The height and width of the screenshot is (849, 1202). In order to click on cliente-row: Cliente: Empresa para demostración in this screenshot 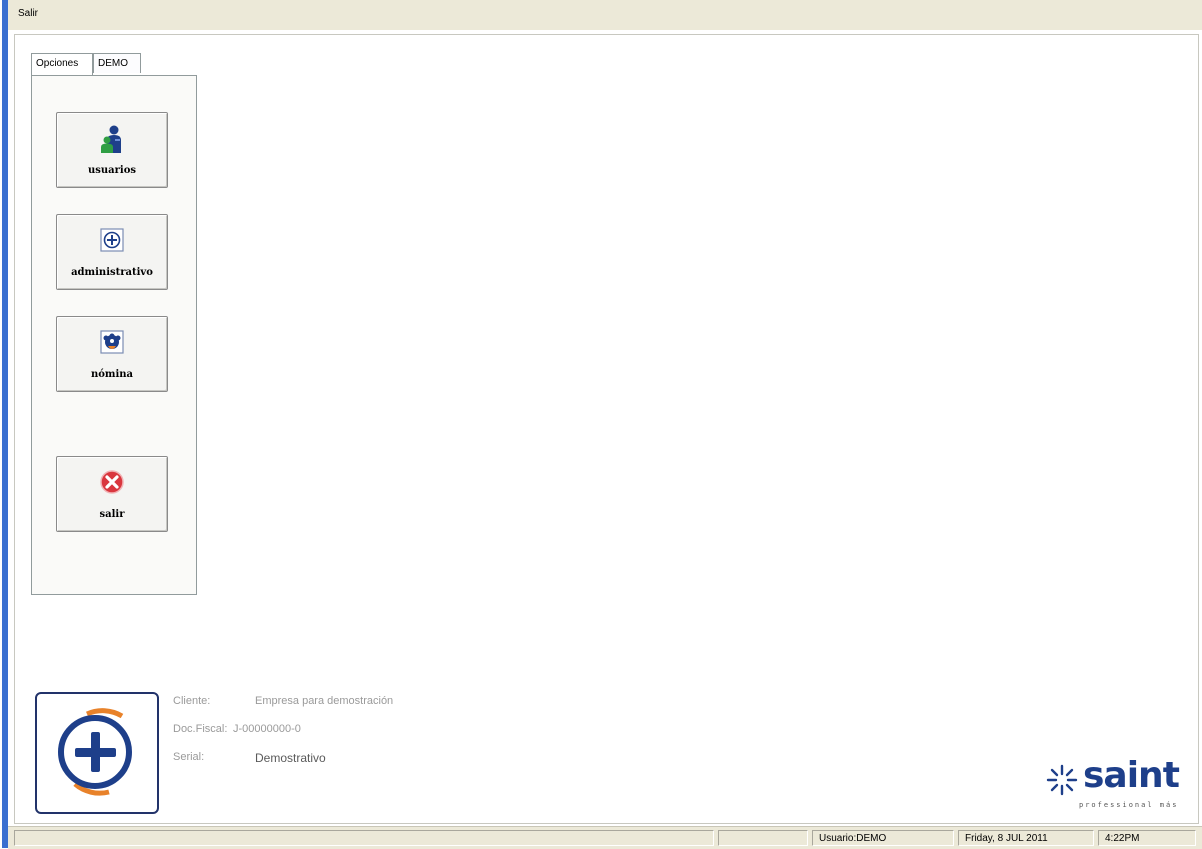, I will do `click(283, 701)`.